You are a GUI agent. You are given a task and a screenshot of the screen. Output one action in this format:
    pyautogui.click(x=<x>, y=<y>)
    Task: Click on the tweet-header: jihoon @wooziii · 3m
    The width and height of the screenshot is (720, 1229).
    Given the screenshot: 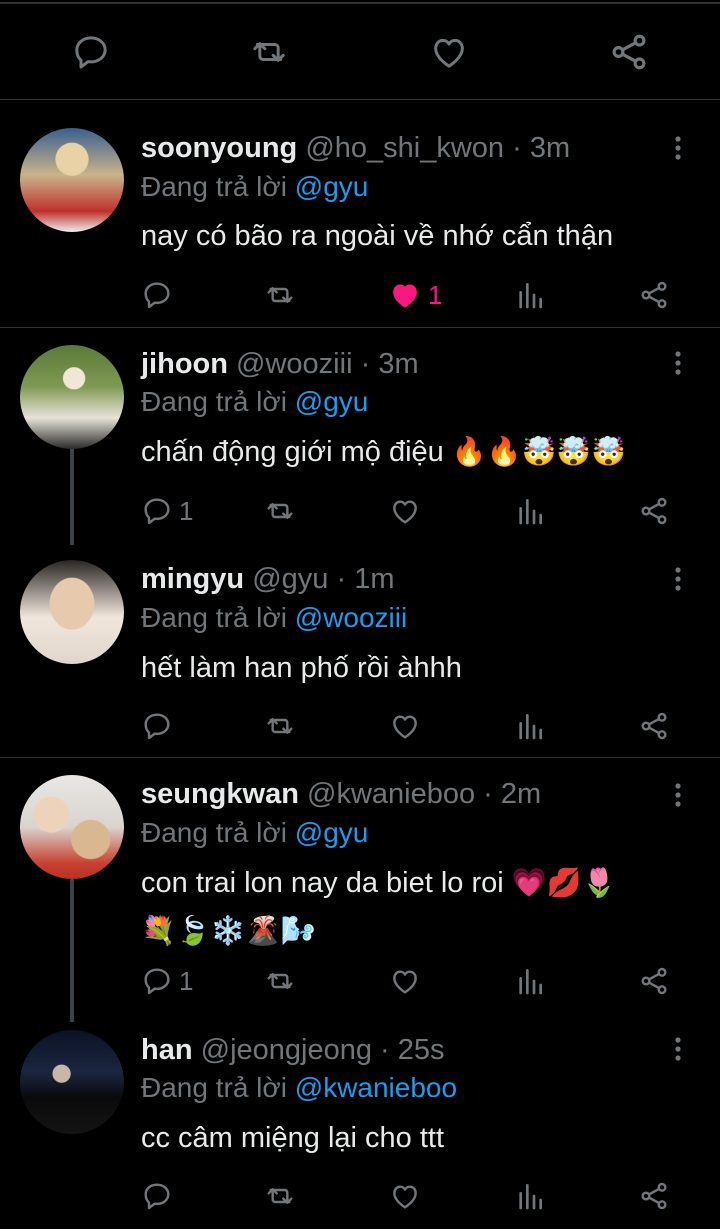 What is the action you would take?
    pyautogui.click(x=280, y=364)
    